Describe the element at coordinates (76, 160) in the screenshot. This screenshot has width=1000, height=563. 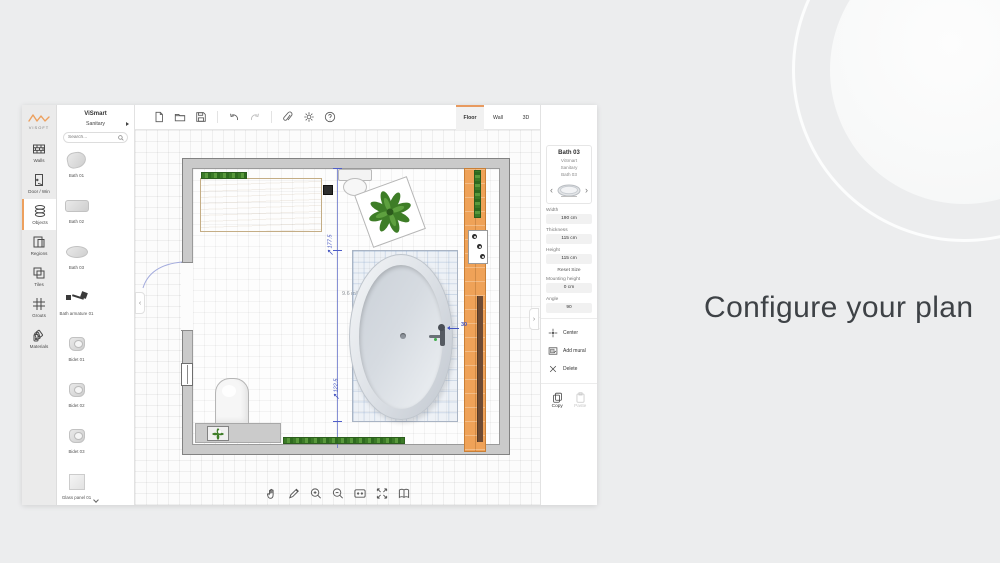
I see `bath-01-thumbnail` at that location.